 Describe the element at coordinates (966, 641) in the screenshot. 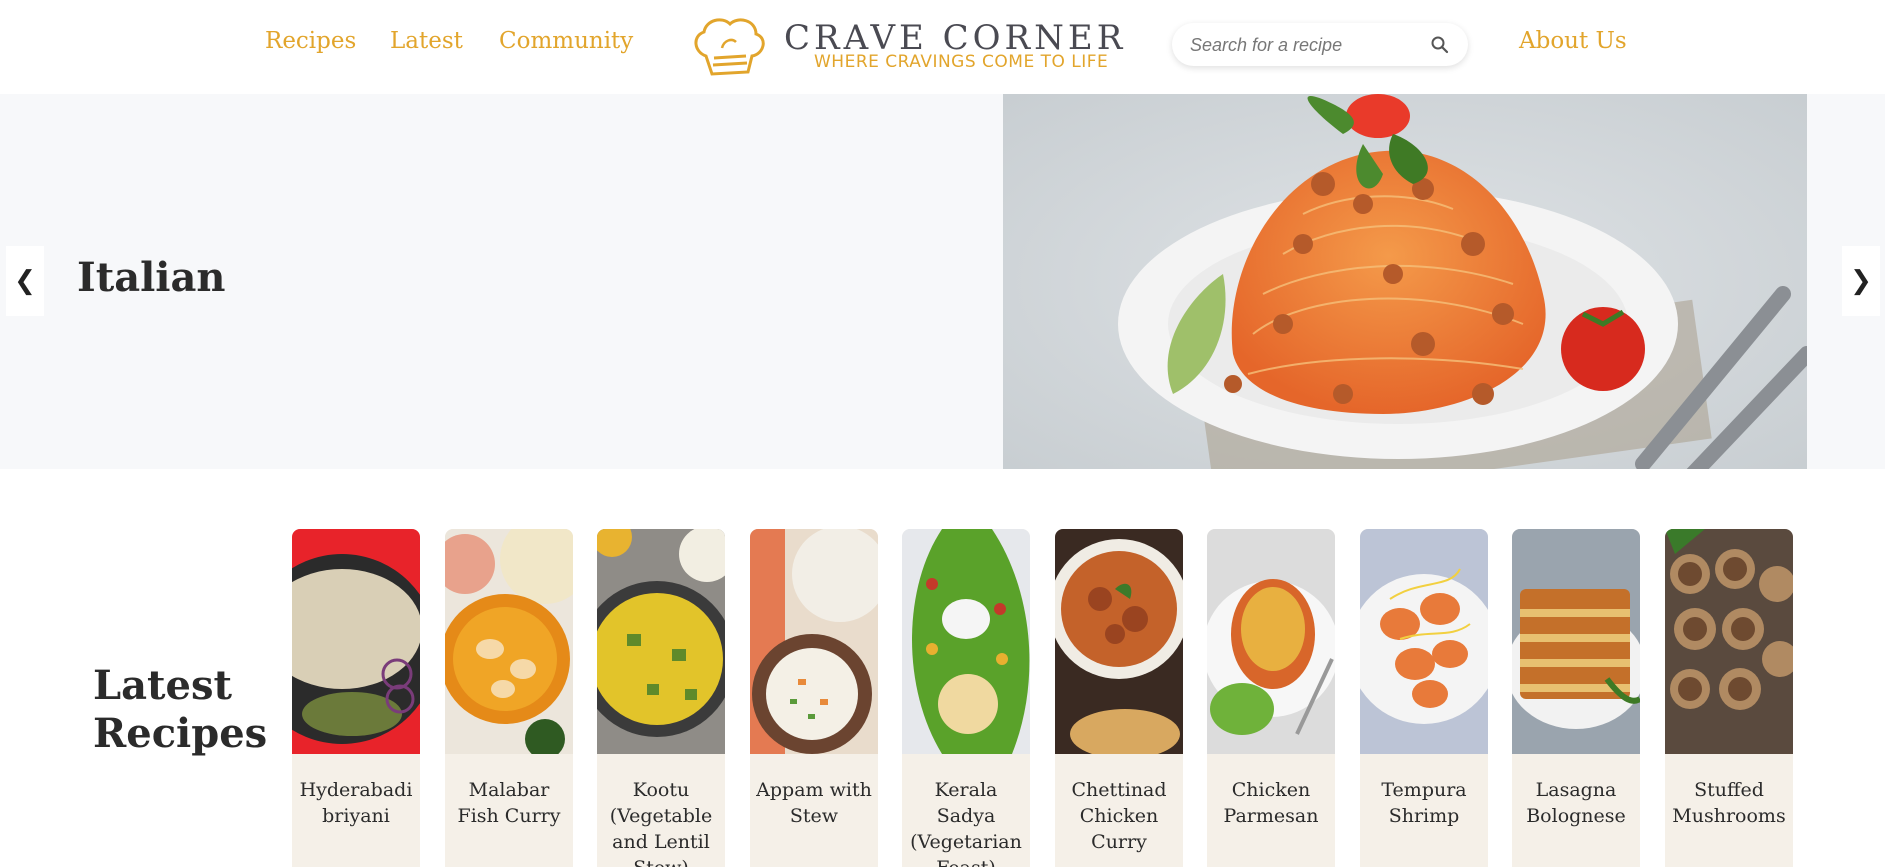

I see `recipe-image-kerala-sadya` at that location.